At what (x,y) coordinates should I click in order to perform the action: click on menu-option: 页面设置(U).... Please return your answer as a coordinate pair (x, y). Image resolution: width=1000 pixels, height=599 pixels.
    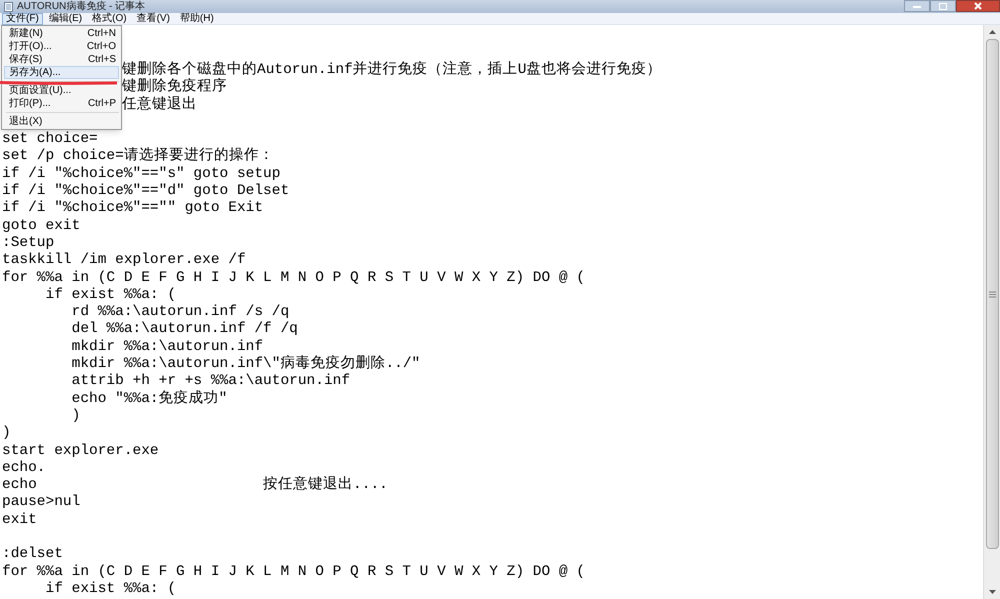
    Looking at the image, I should click on (61, 90).